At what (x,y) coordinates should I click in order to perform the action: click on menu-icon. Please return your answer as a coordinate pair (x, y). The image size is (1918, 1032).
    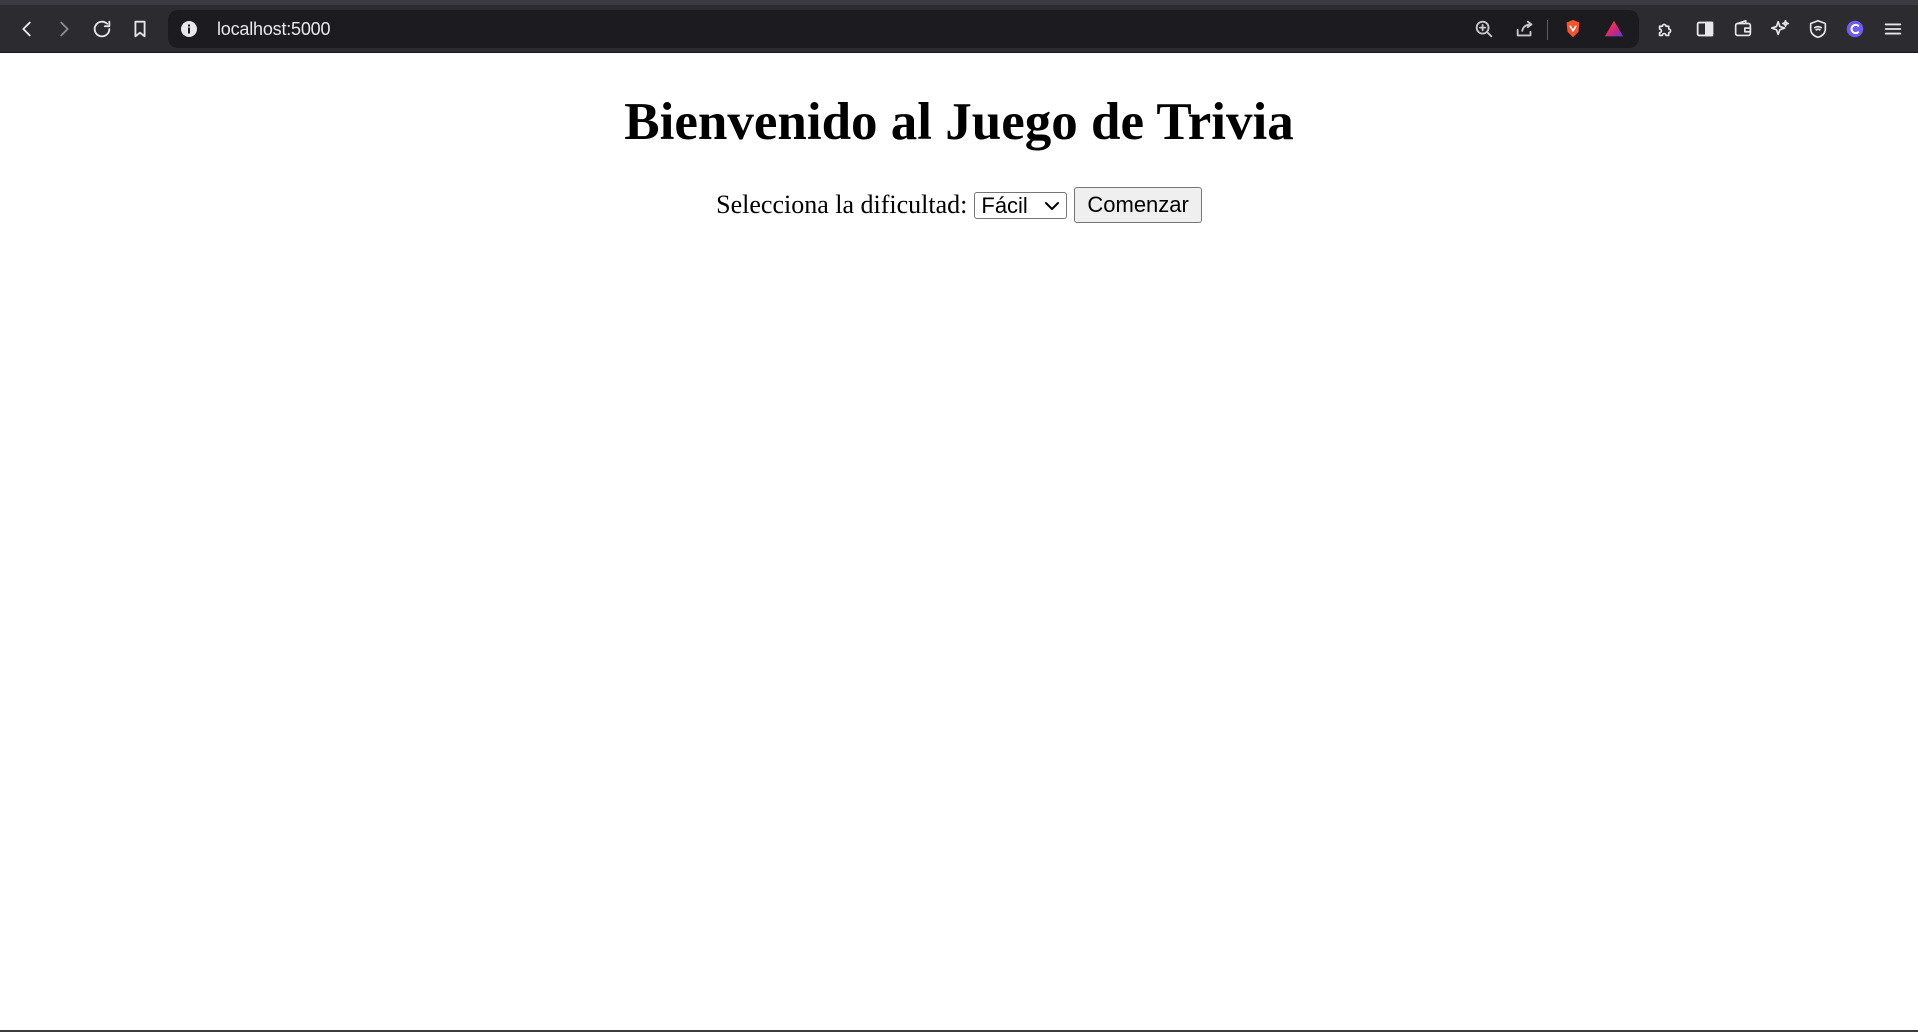
    Looking at the image, I should click on (1893, 29).